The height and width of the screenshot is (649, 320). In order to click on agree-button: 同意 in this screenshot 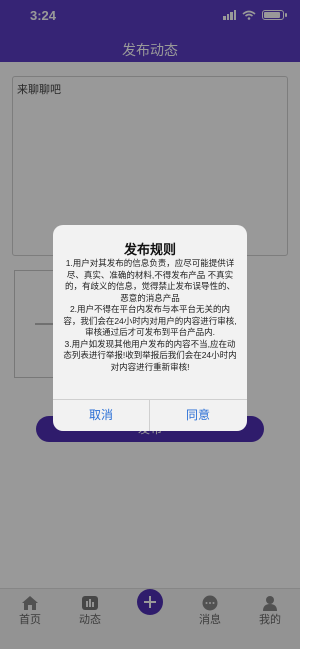, I will do `click(198, 415)`.